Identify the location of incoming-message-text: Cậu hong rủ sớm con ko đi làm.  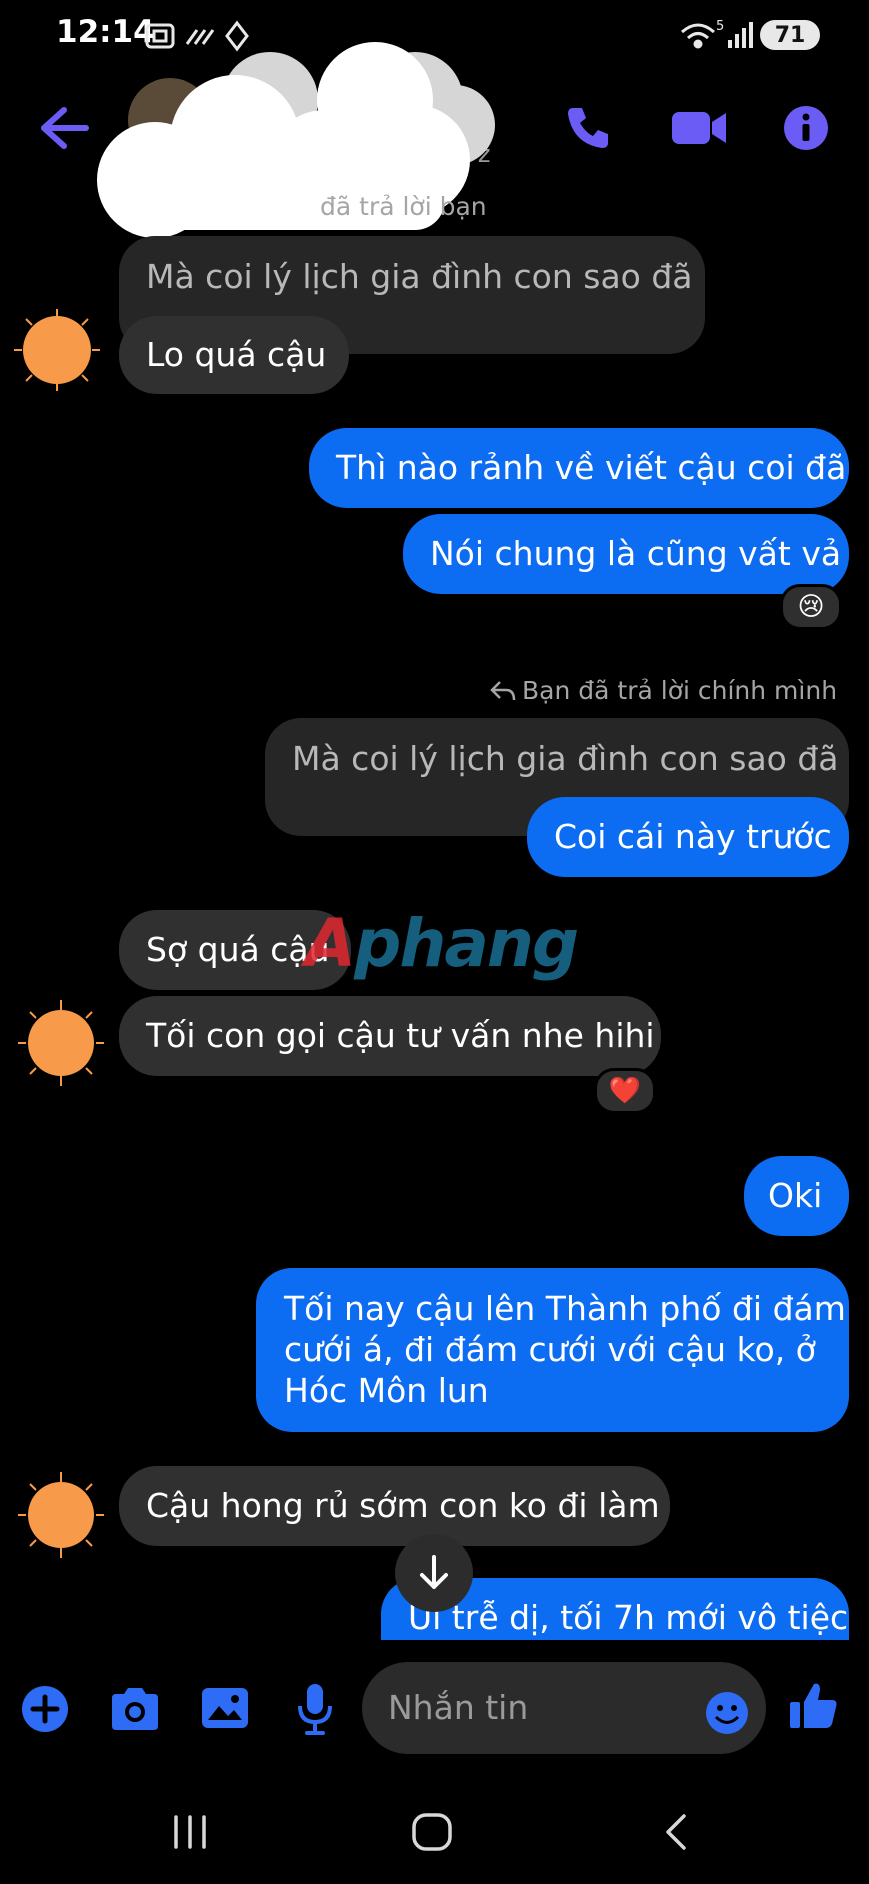
(403, 1505).